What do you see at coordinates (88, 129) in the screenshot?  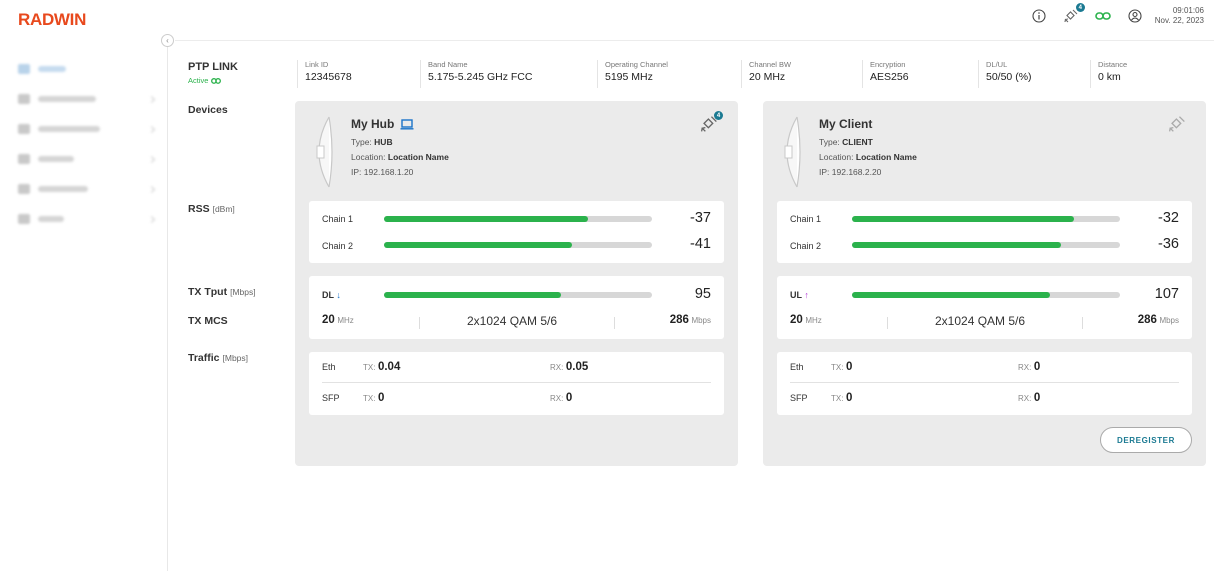 I see `sidebar-item-management` at bounding box center [88, 129].